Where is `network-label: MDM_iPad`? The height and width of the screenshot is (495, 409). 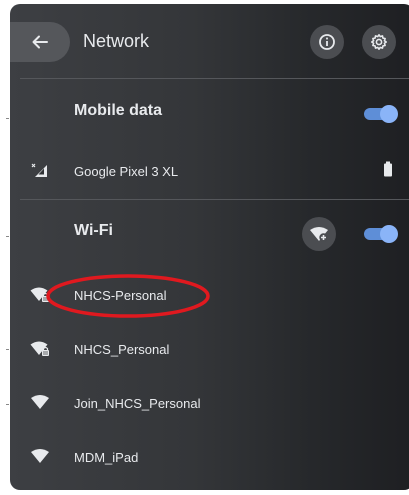
network-label: MDM_iPad is located at coordinates (106, 457).